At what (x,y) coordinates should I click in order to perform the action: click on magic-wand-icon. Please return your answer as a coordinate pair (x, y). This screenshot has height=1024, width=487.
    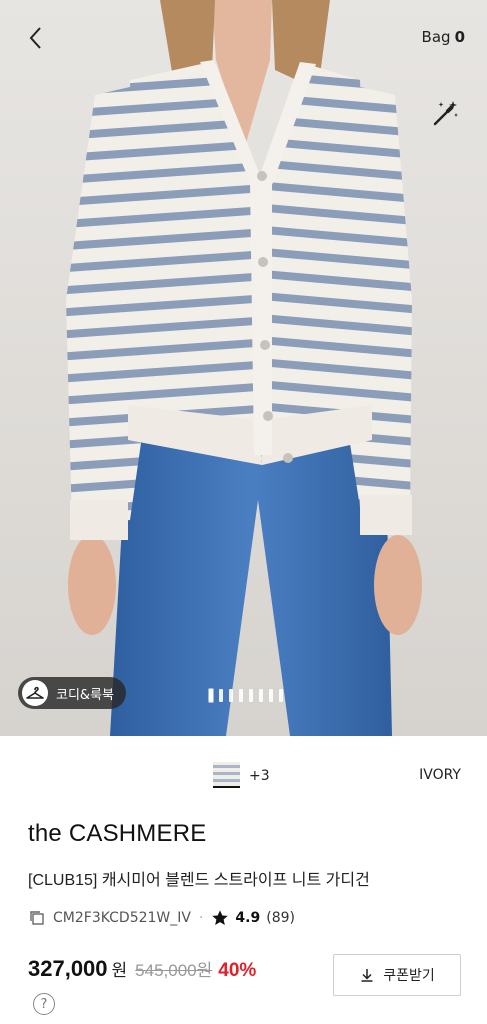
    Looking at the image, I should click on (445, 113).